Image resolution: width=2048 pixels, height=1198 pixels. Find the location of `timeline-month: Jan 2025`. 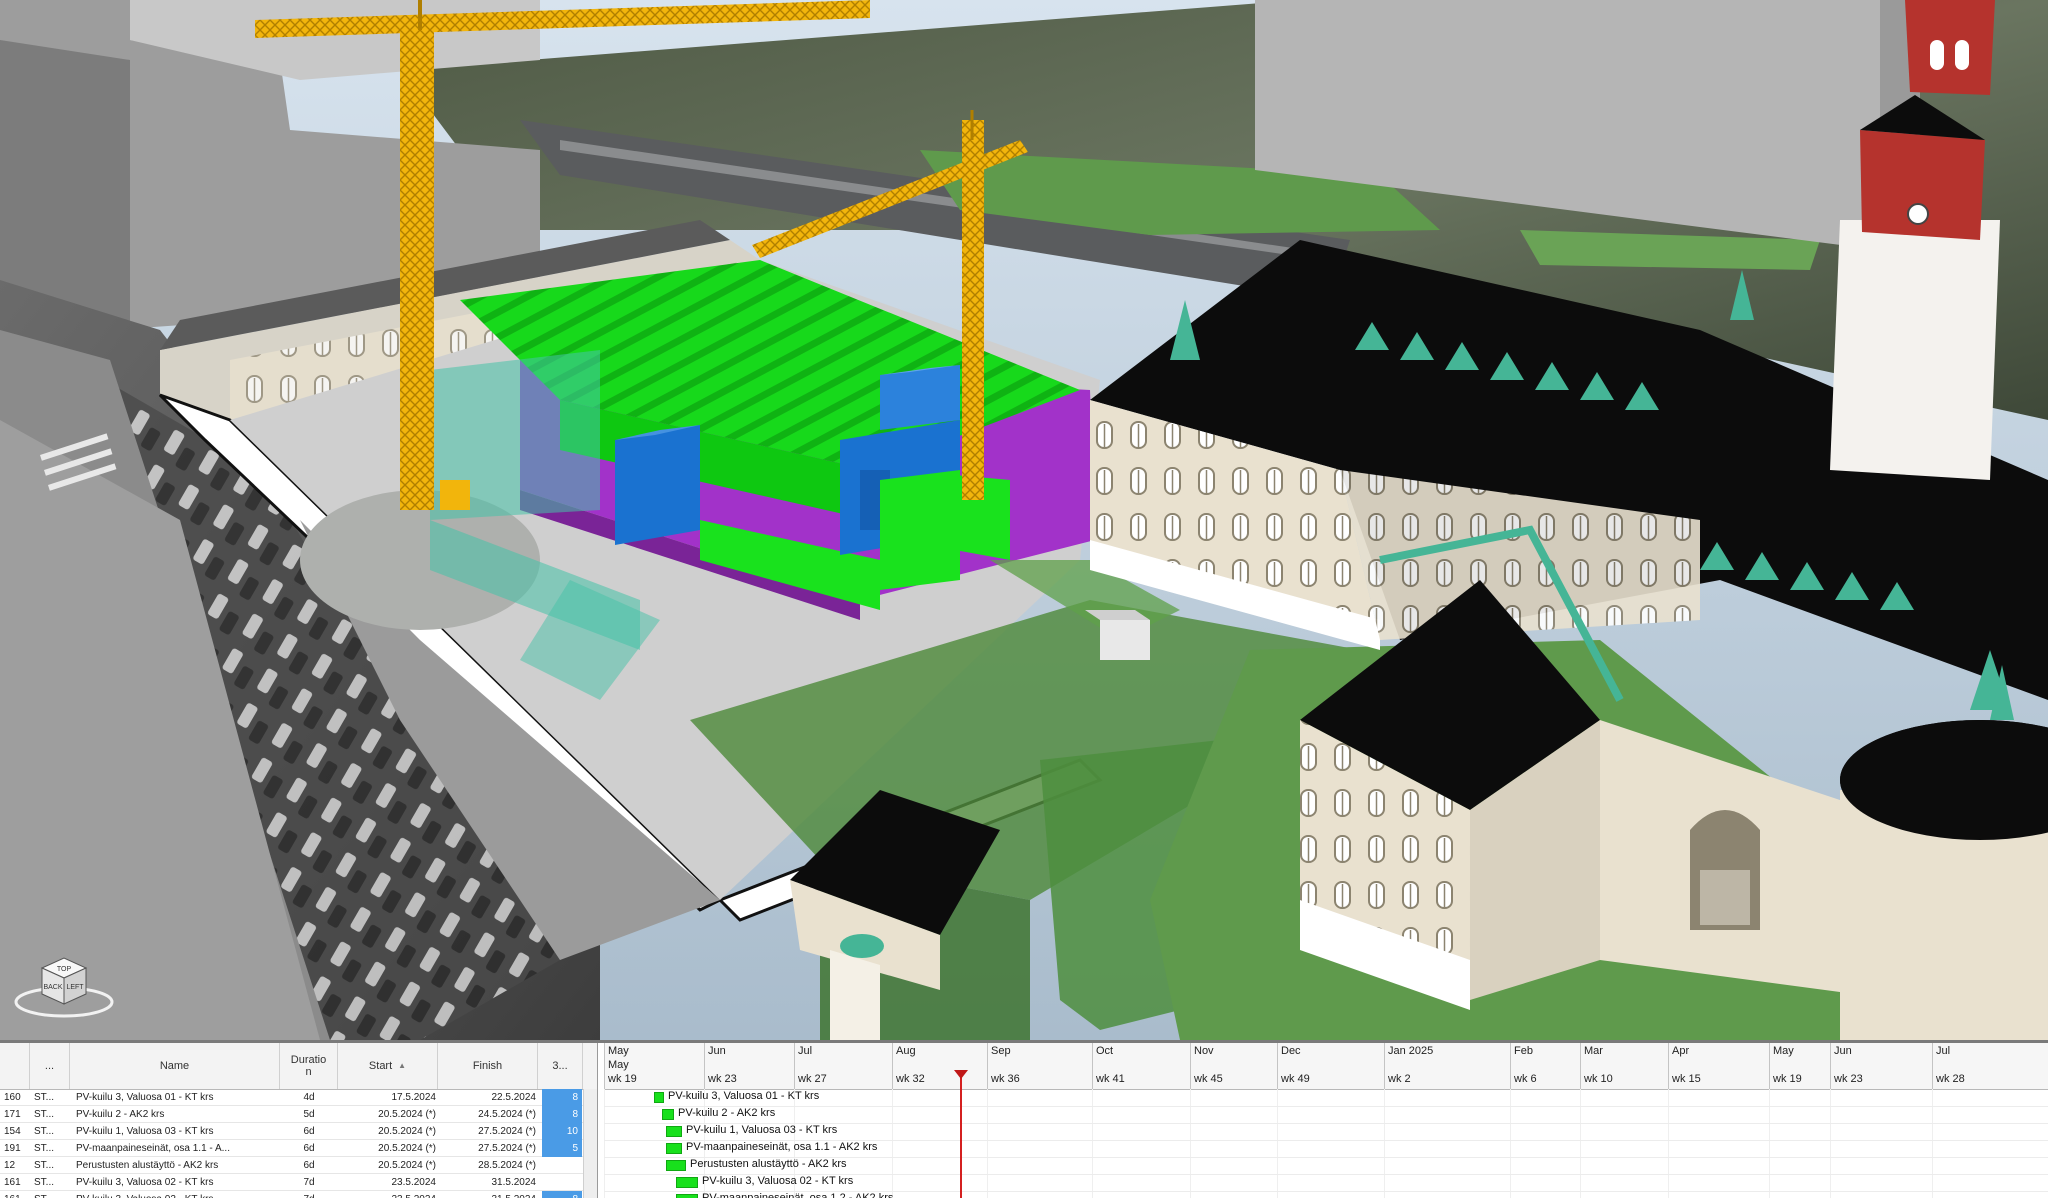

timeline-month: Jan 2025 is located at coordinates (1411, 1051).